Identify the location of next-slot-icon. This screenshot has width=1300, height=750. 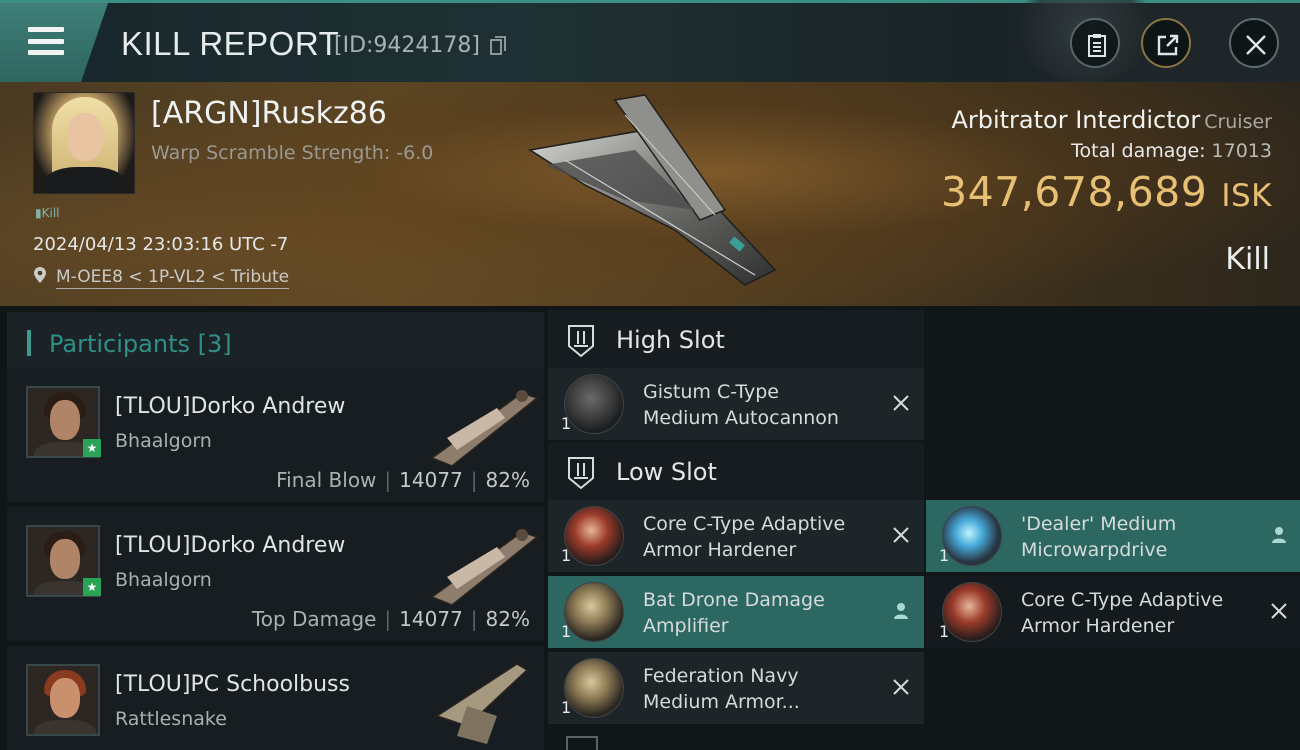
(582, 743).